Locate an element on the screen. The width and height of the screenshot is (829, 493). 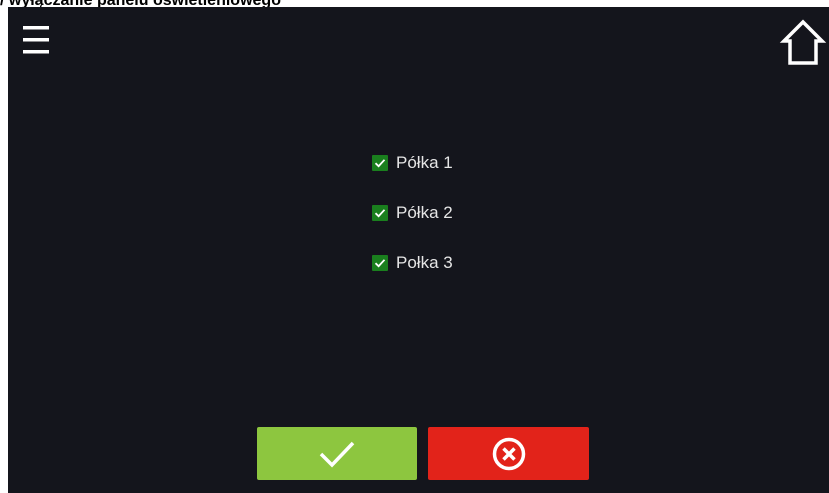
shelf-1-label: Półka 1 is located at coordinates (424, 162).